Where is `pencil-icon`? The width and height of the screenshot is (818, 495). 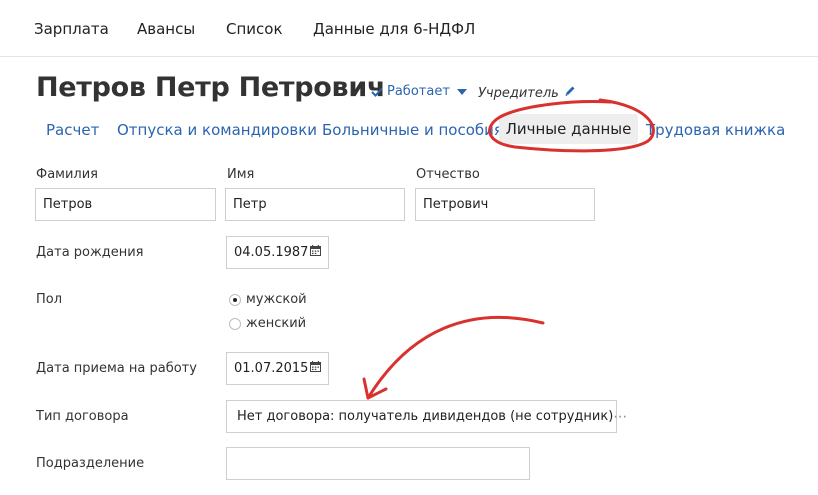 pencil-icon is located at coordinates (570, 93).